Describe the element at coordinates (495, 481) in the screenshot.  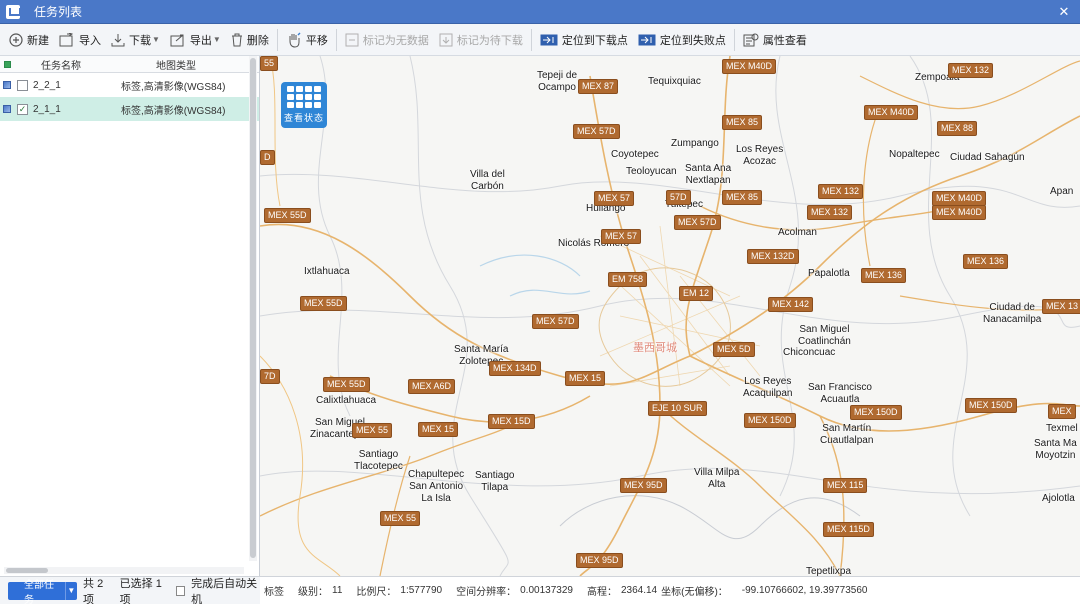
I see `map-place-label: Santiago Tilapa` at that location.